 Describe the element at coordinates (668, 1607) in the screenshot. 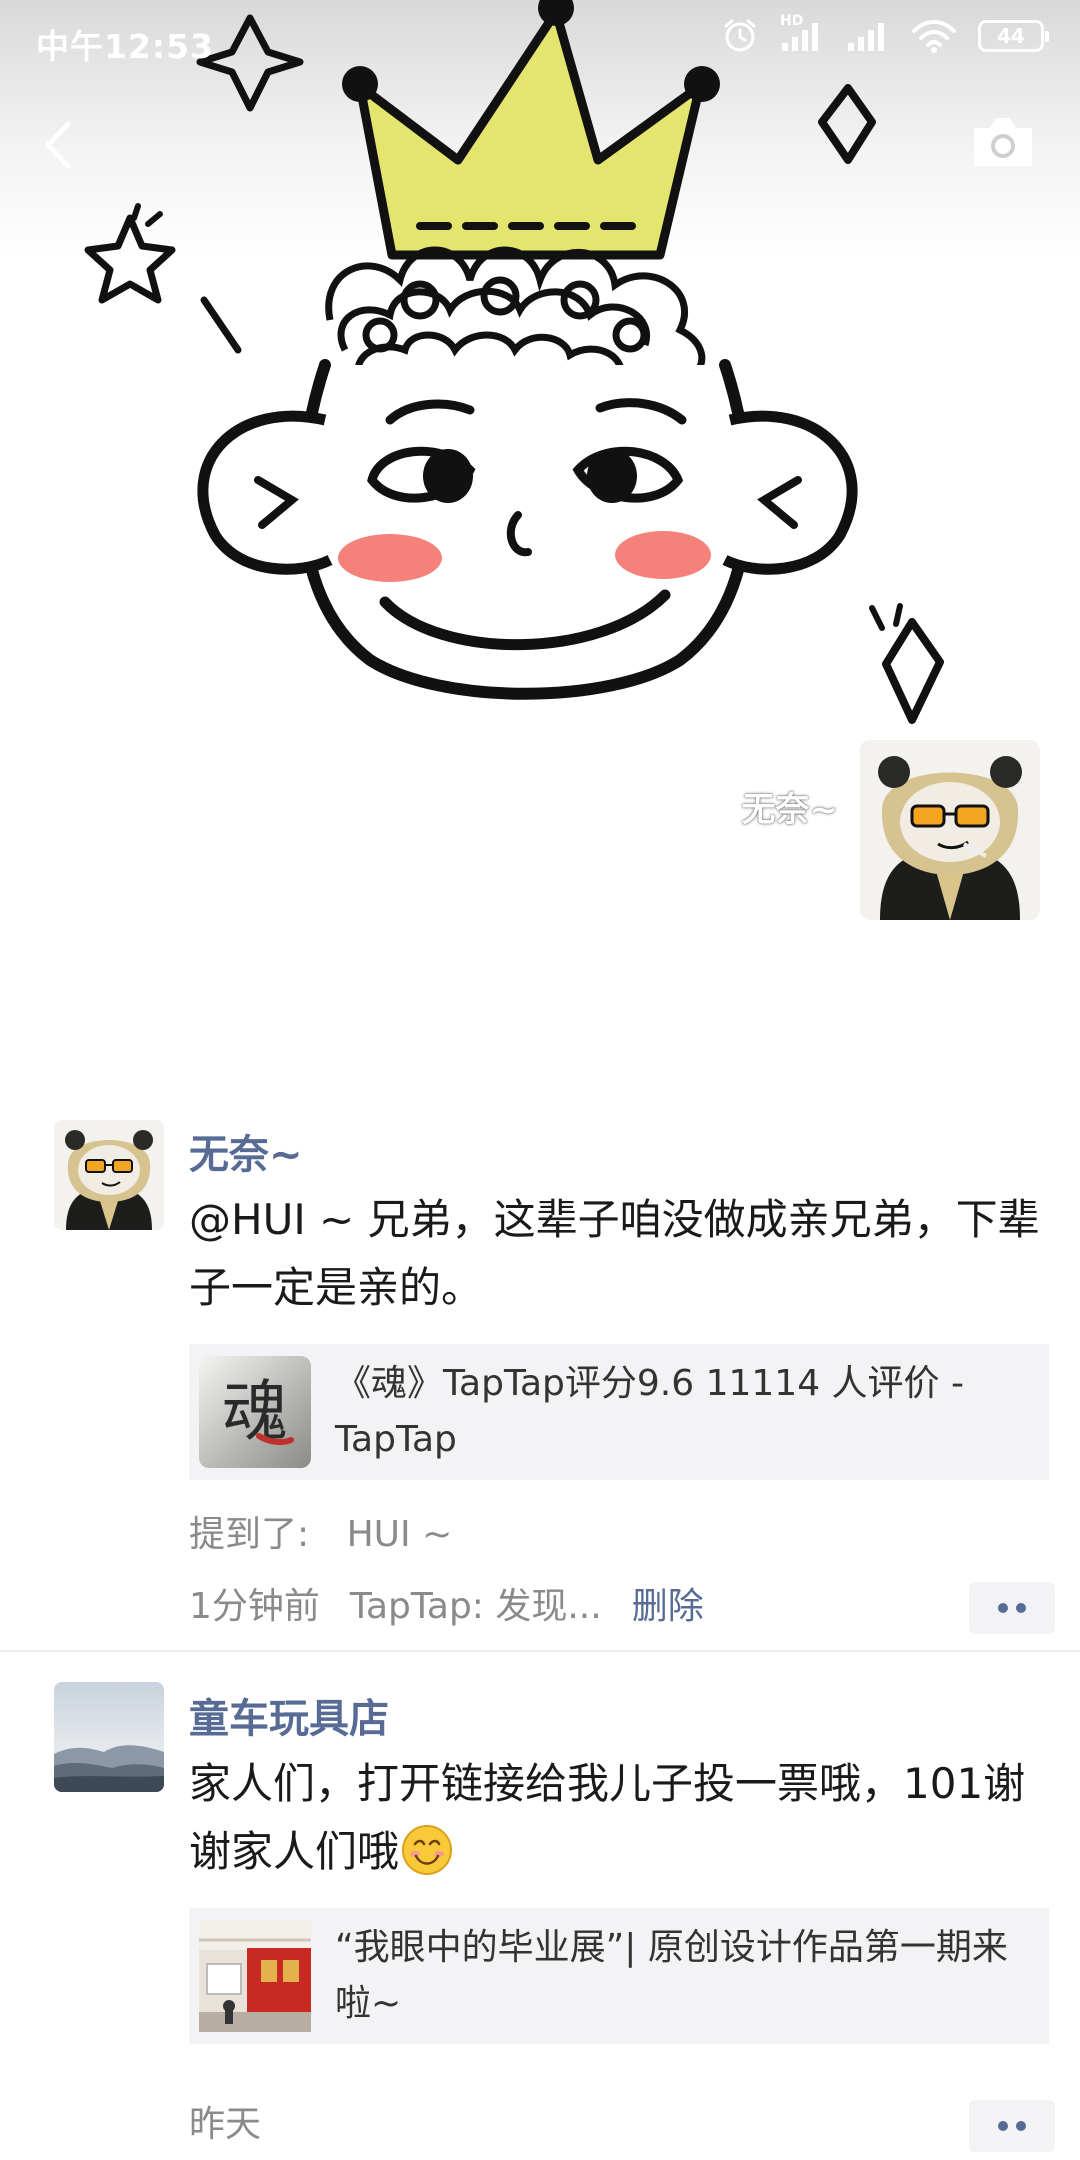

I see `delete-button: 删除` at that location.